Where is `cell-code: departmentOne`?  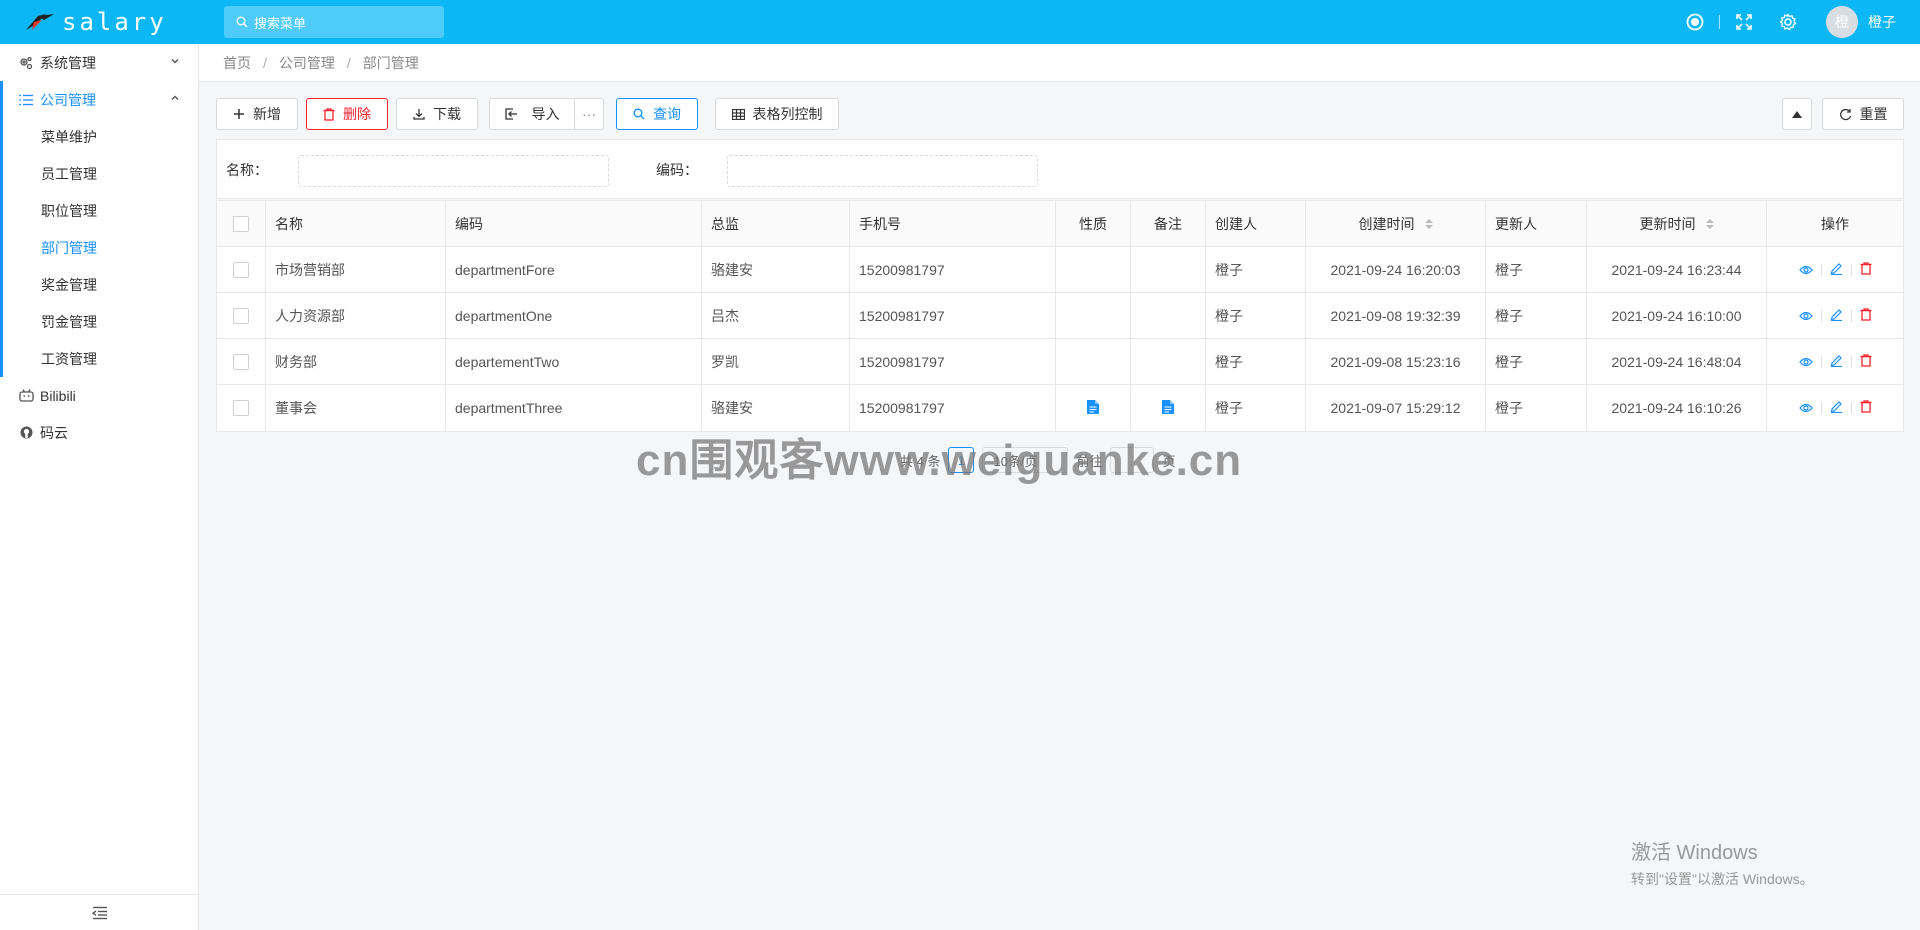
cell-code: departmentOne is located at coordinates (574, 315).